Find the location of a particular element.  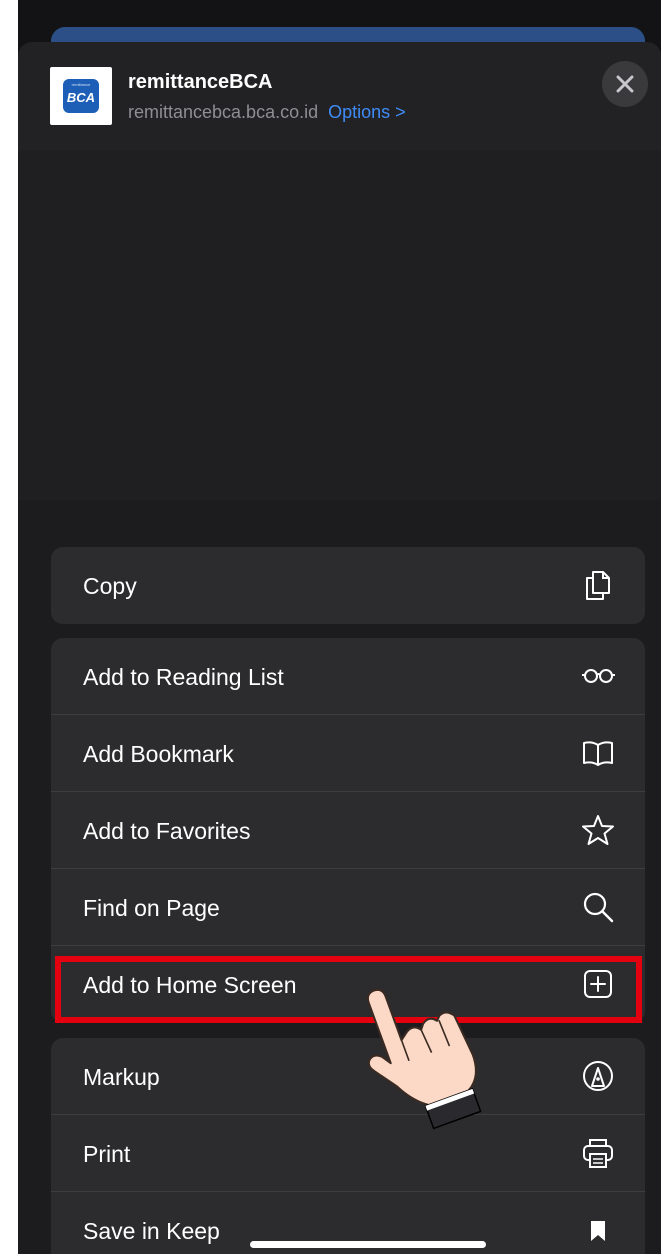

action-label: Find on Page is located at coordinates (151, 908).